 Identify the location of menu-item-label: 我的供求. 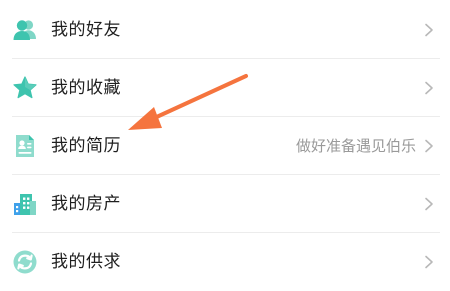
(86, 262).